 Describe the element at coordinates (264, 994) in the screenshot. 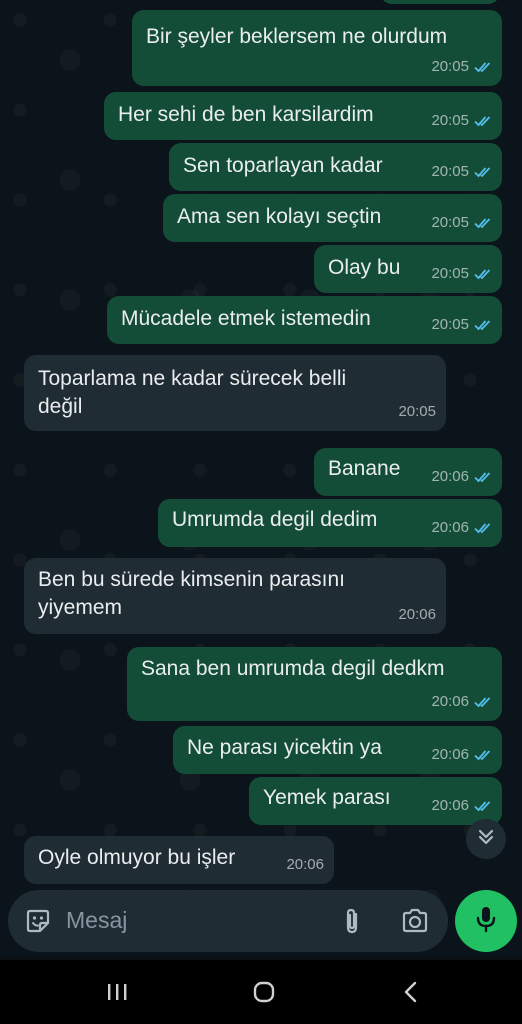

I see `home-icon` at that location.